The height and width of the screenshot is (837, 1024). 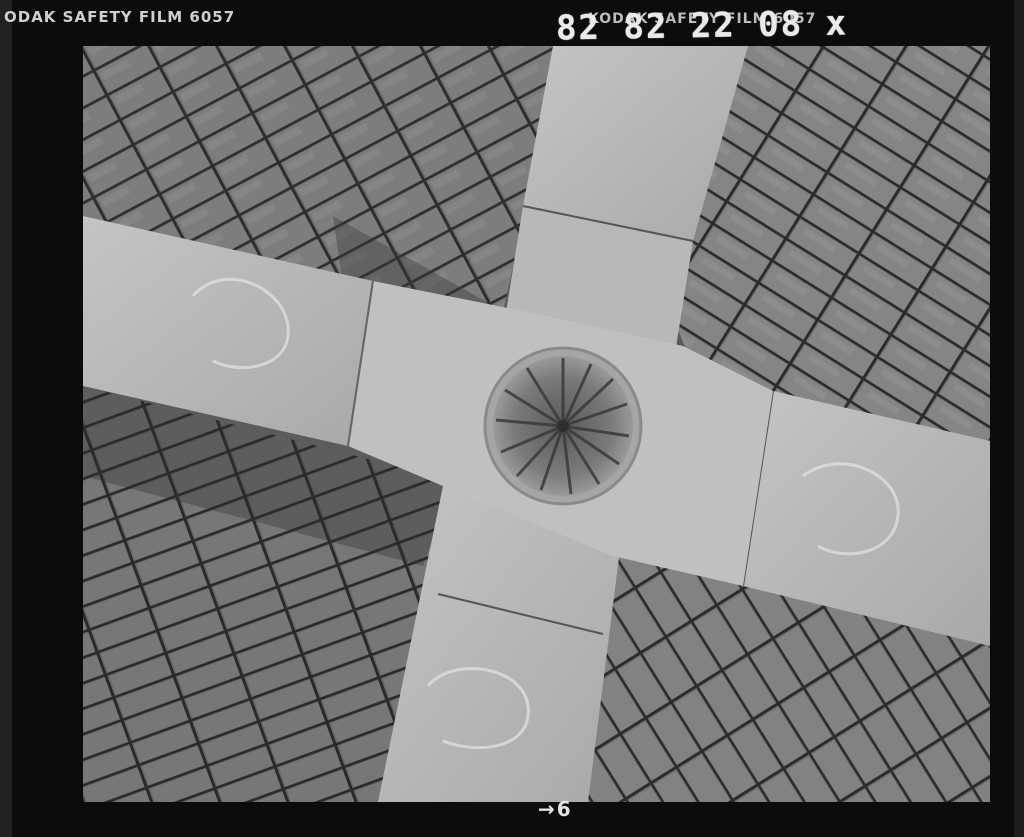 What do you see at coordinates (1019, 418) in the screenshot?
I see `film-edge-right` at bounding box center [1019, 418].